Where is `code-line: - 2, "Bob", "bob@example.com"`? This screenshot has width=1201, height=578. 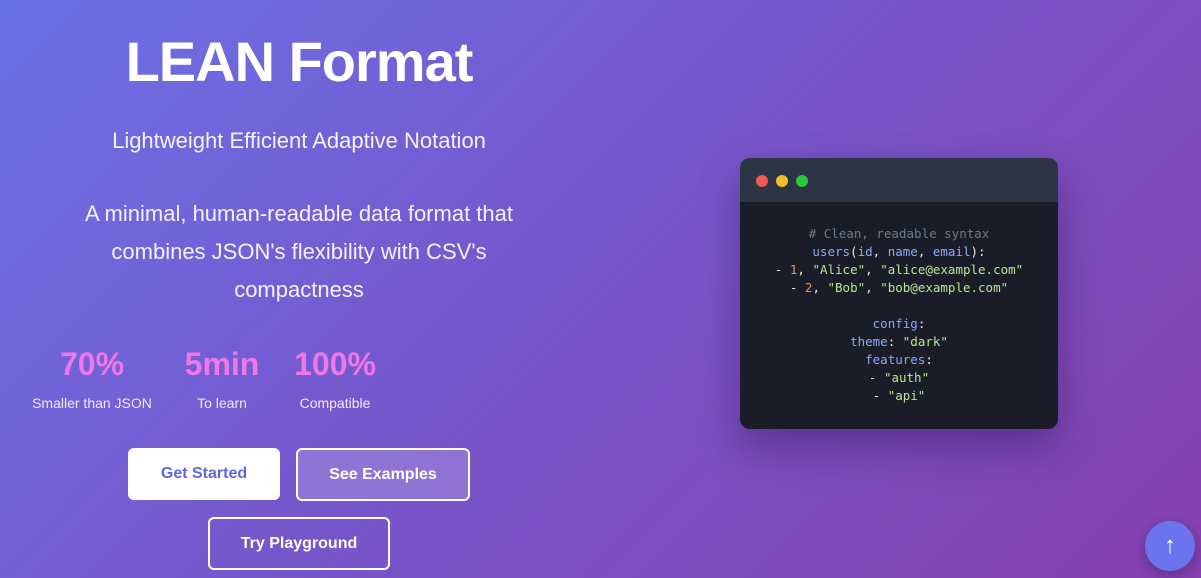 code-line: - 2, "Bob", "bob@example.com" is located at coordinates (899, 288).